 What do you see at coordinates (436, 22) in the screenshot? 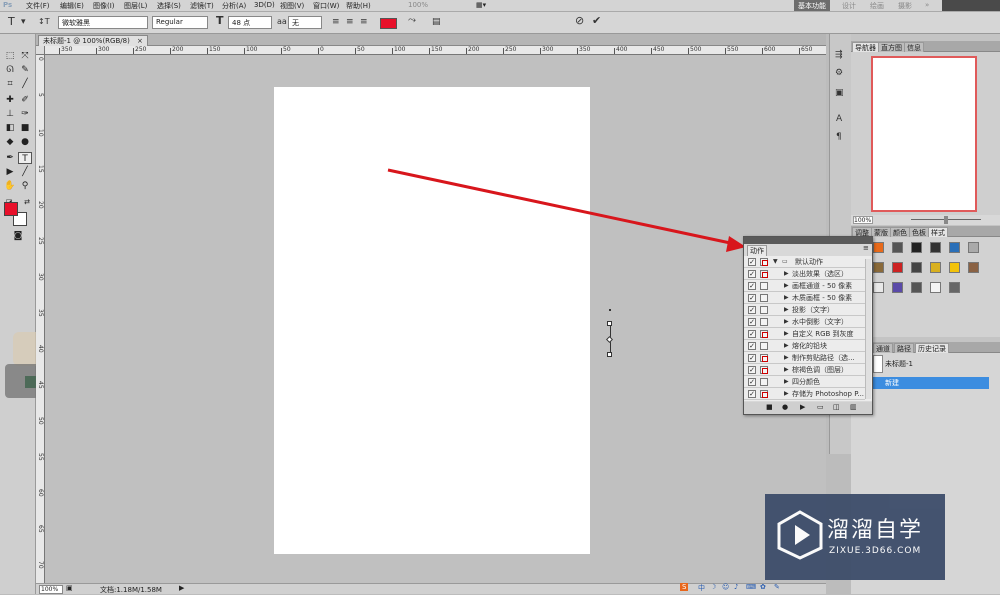
I see `character-panel-icon: ▤` at bounding box center [436, 22].